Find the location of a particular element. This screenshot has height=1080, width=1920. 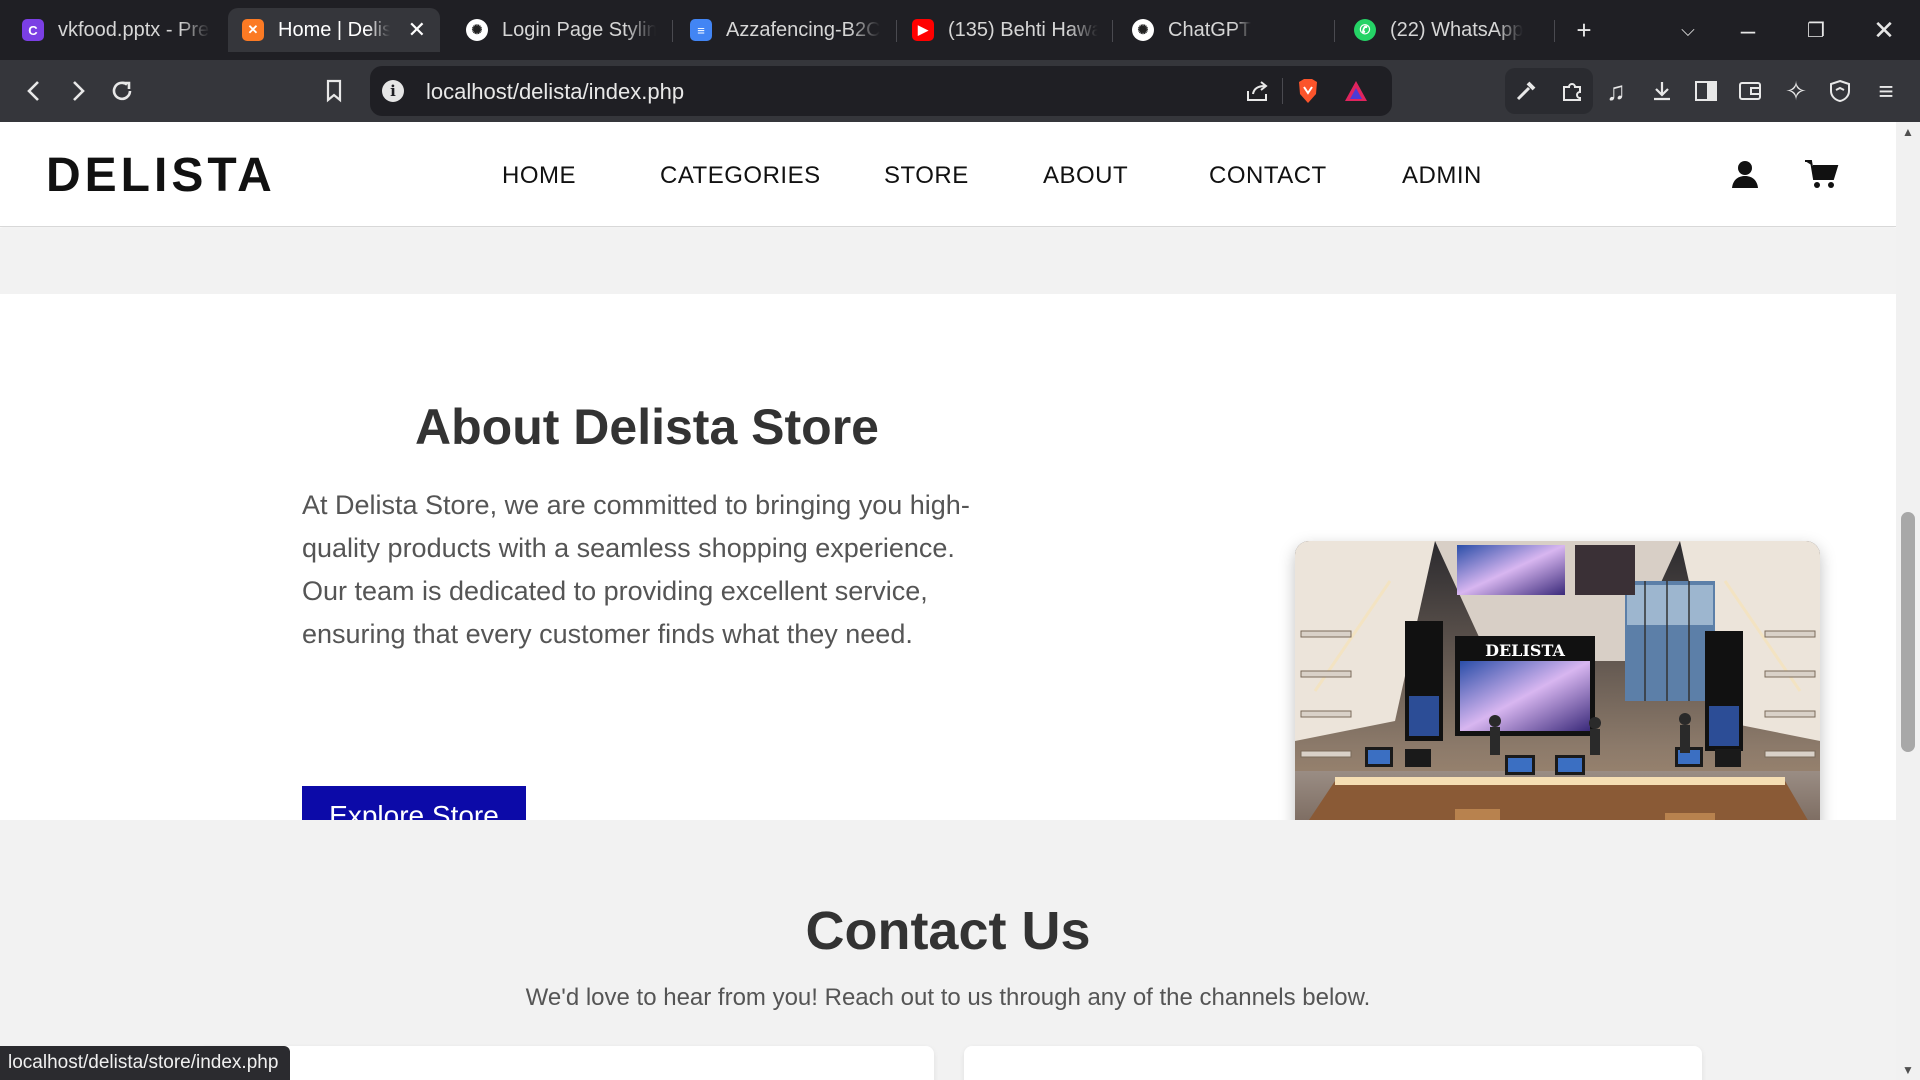

media-music-icon: ♫ is located at coordinates (1616, 91).